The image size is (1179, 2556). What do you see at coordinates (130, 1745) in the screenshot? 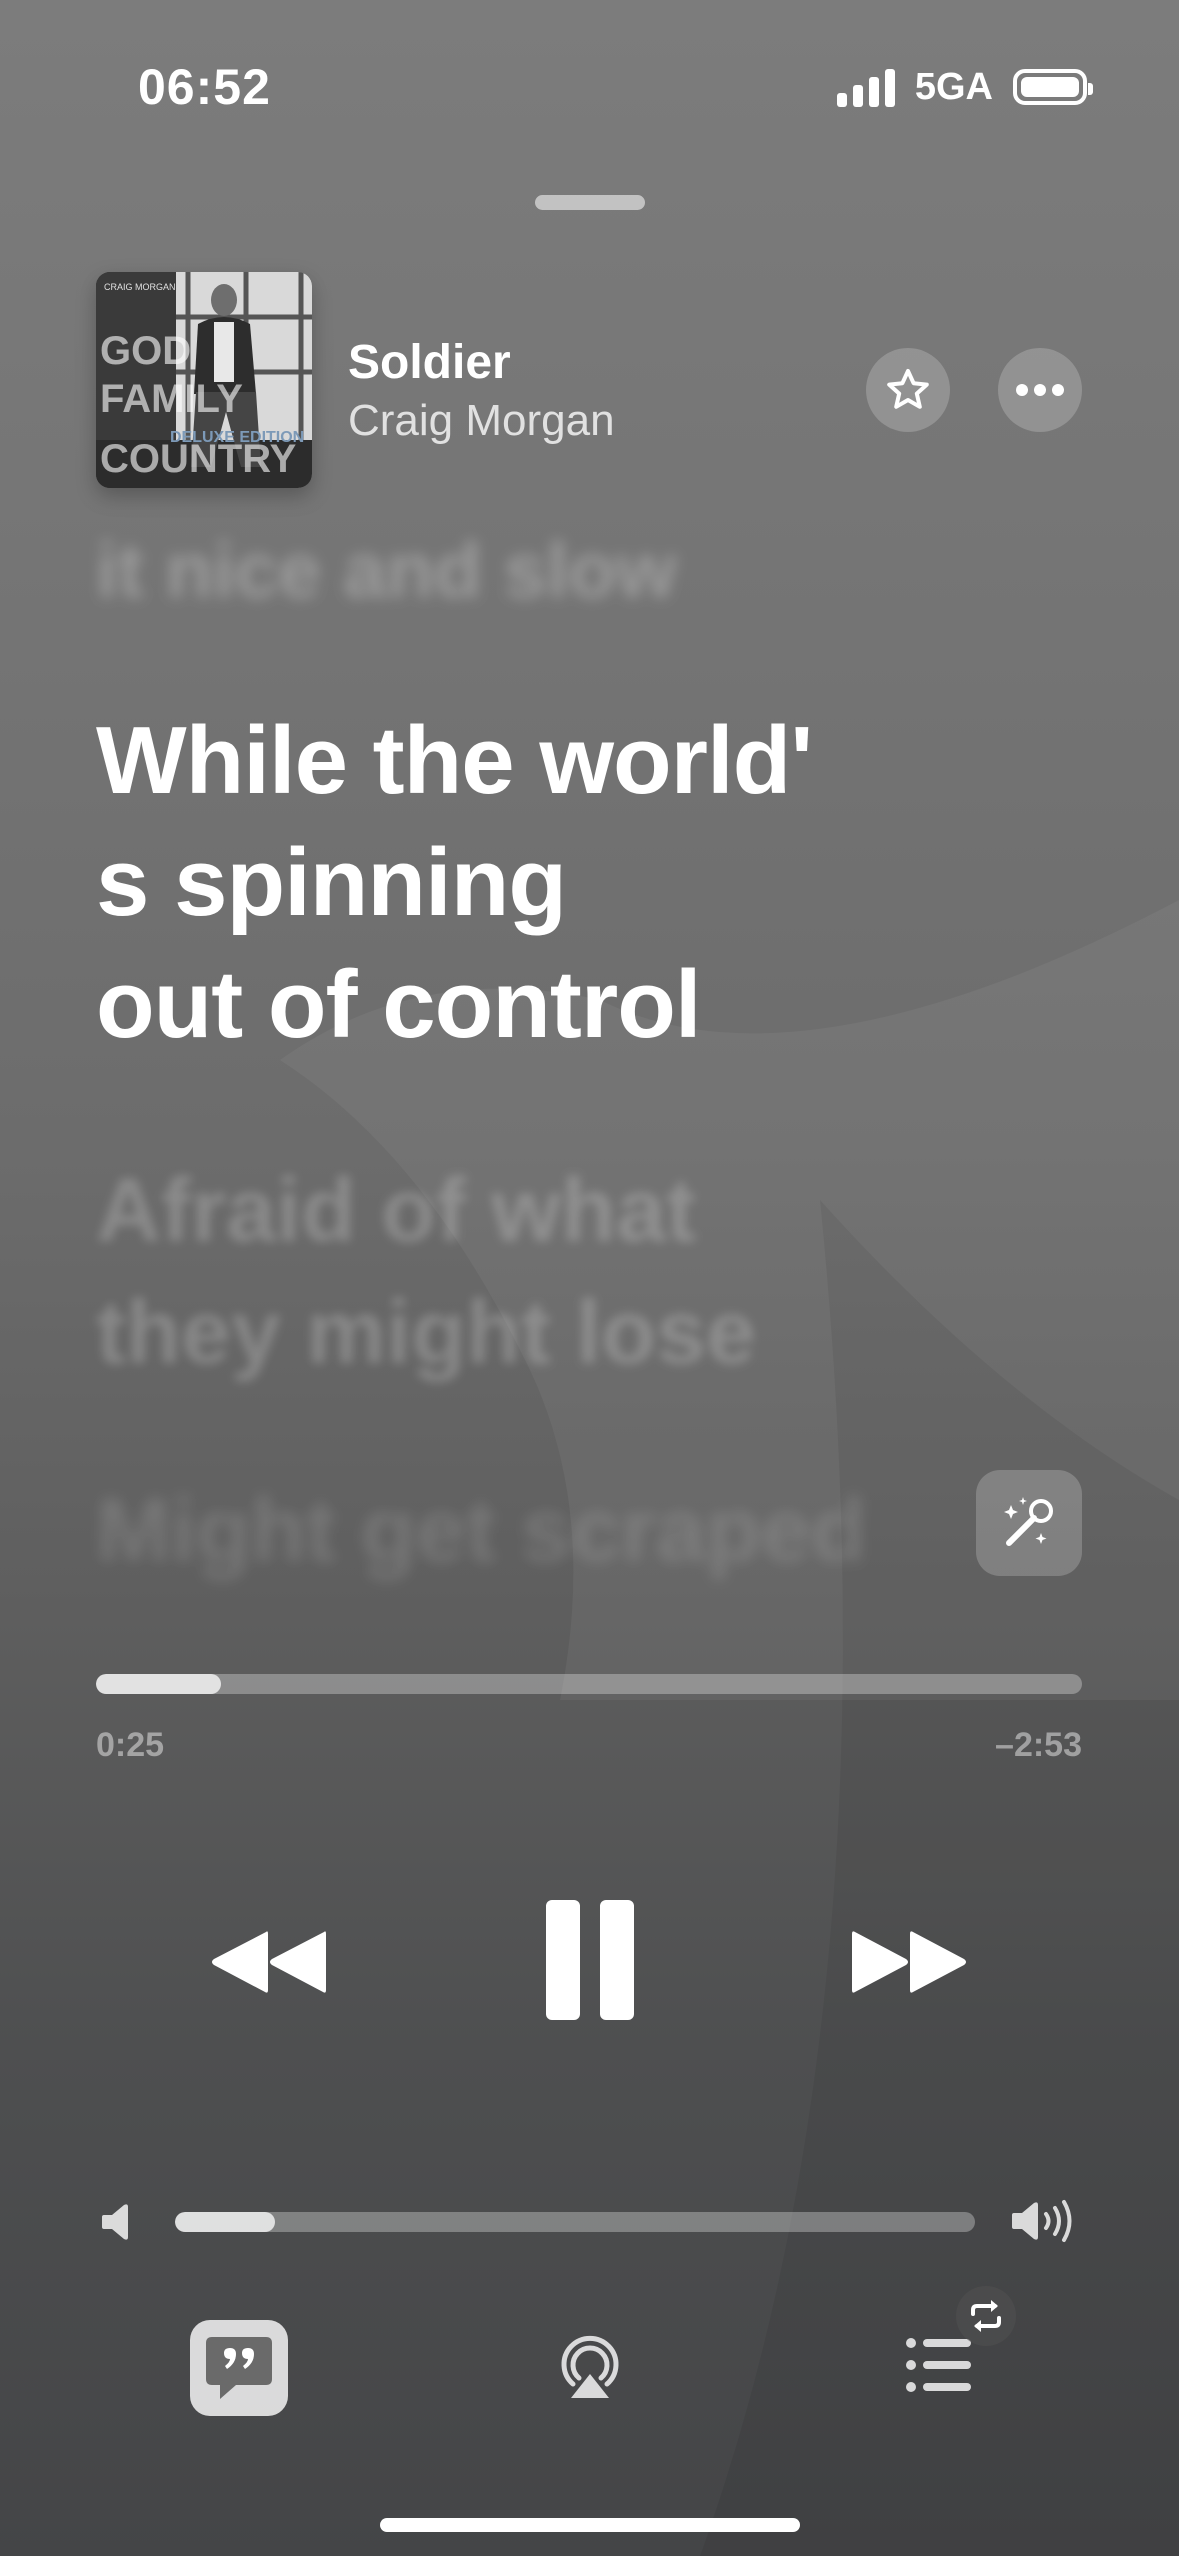
I see `elapsed-time: 0:25` at bounding box center [130, 1745].